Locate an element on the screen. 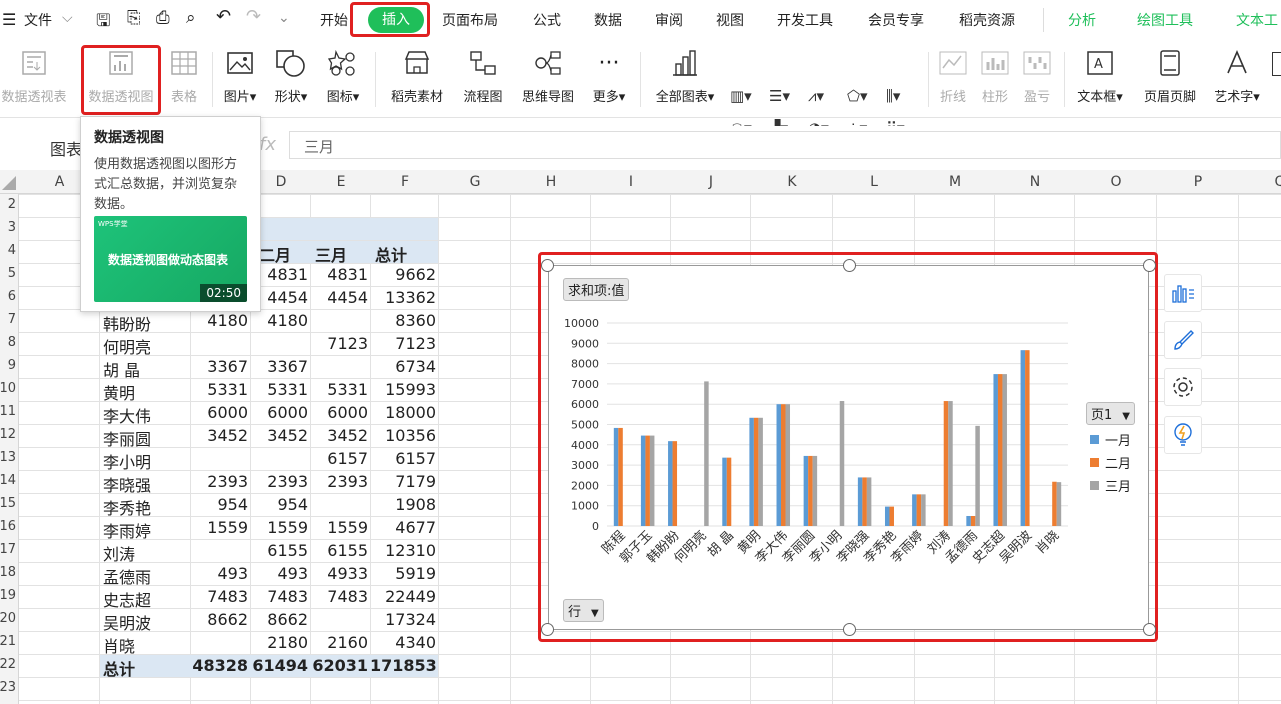 The height and width of the screenshot is (704, 1281). column-header: F is located at coordinates (405, 182).